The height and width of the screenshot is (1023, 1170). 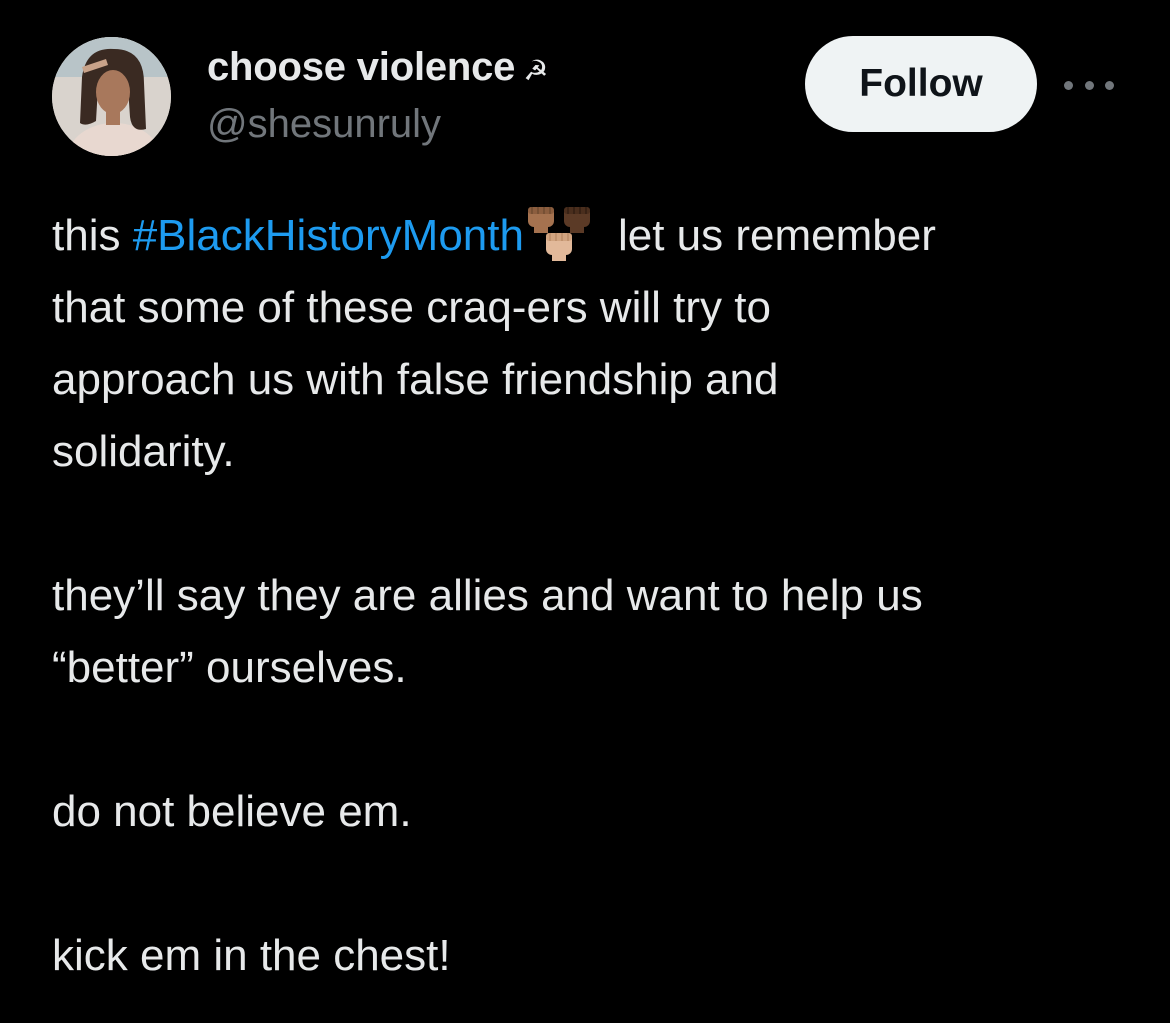 I want to click on tweet-line: kick em in the chest!, so click(x=251, y=955).